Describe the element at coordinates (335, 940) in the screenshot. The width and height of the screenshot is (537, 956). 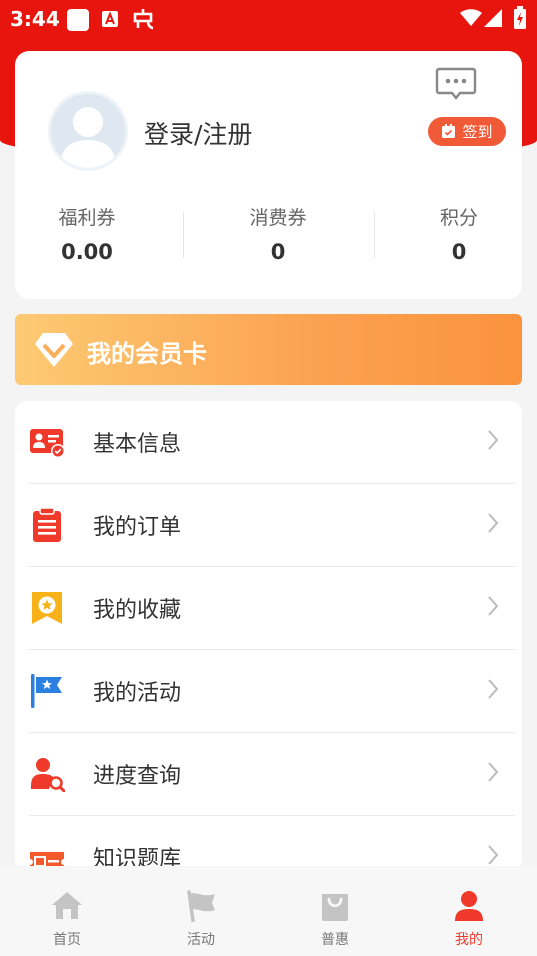
I see `tab-label: 普惠` at that location.